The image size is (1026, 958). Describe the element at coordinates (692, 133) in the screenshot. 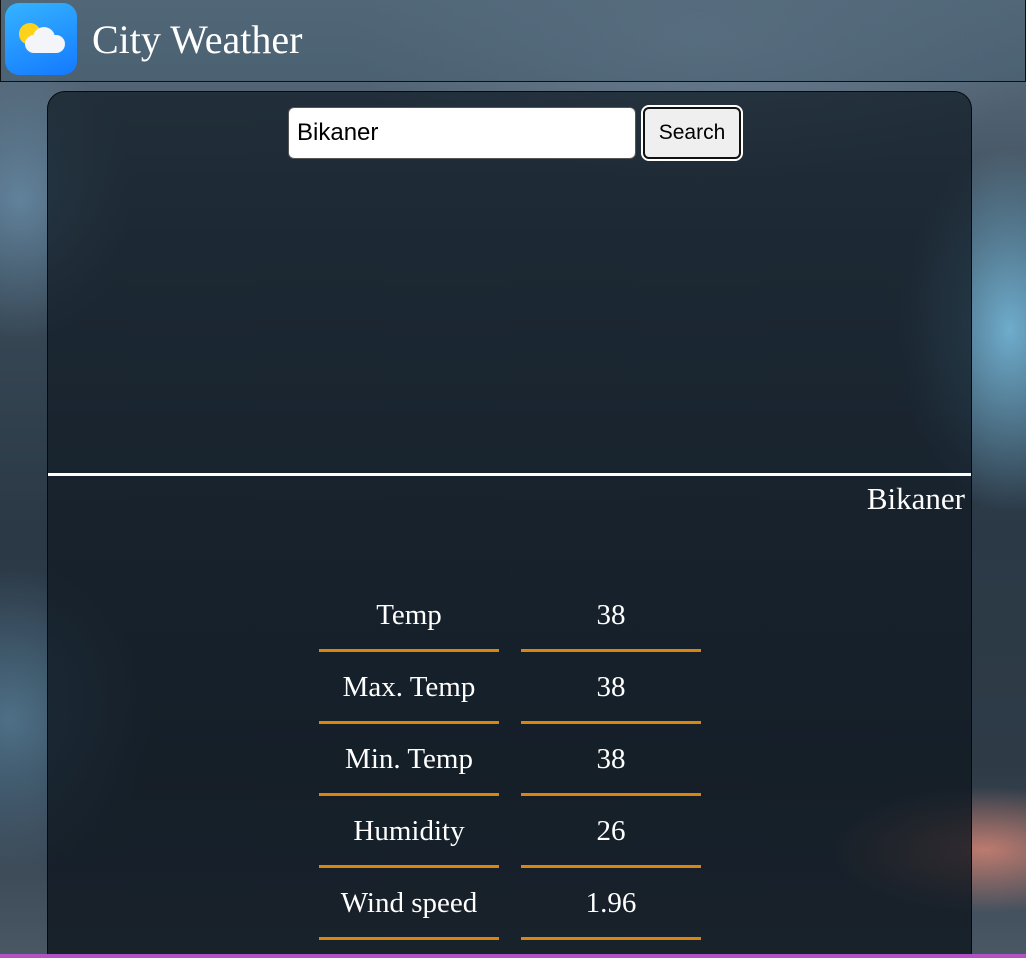

I see `search-button: Search` at that location.